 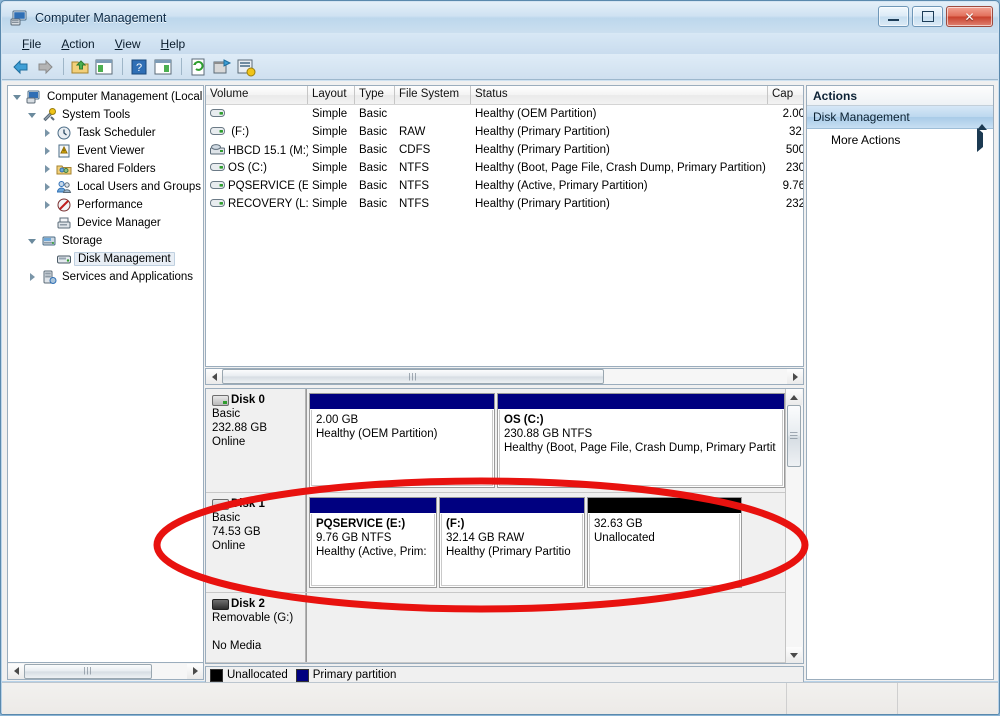 What do you see at coordinates (105, 151) in the screenshot?
I see `tree-node-event-viewer: Event Viewer` at bounding box center [105, 151].